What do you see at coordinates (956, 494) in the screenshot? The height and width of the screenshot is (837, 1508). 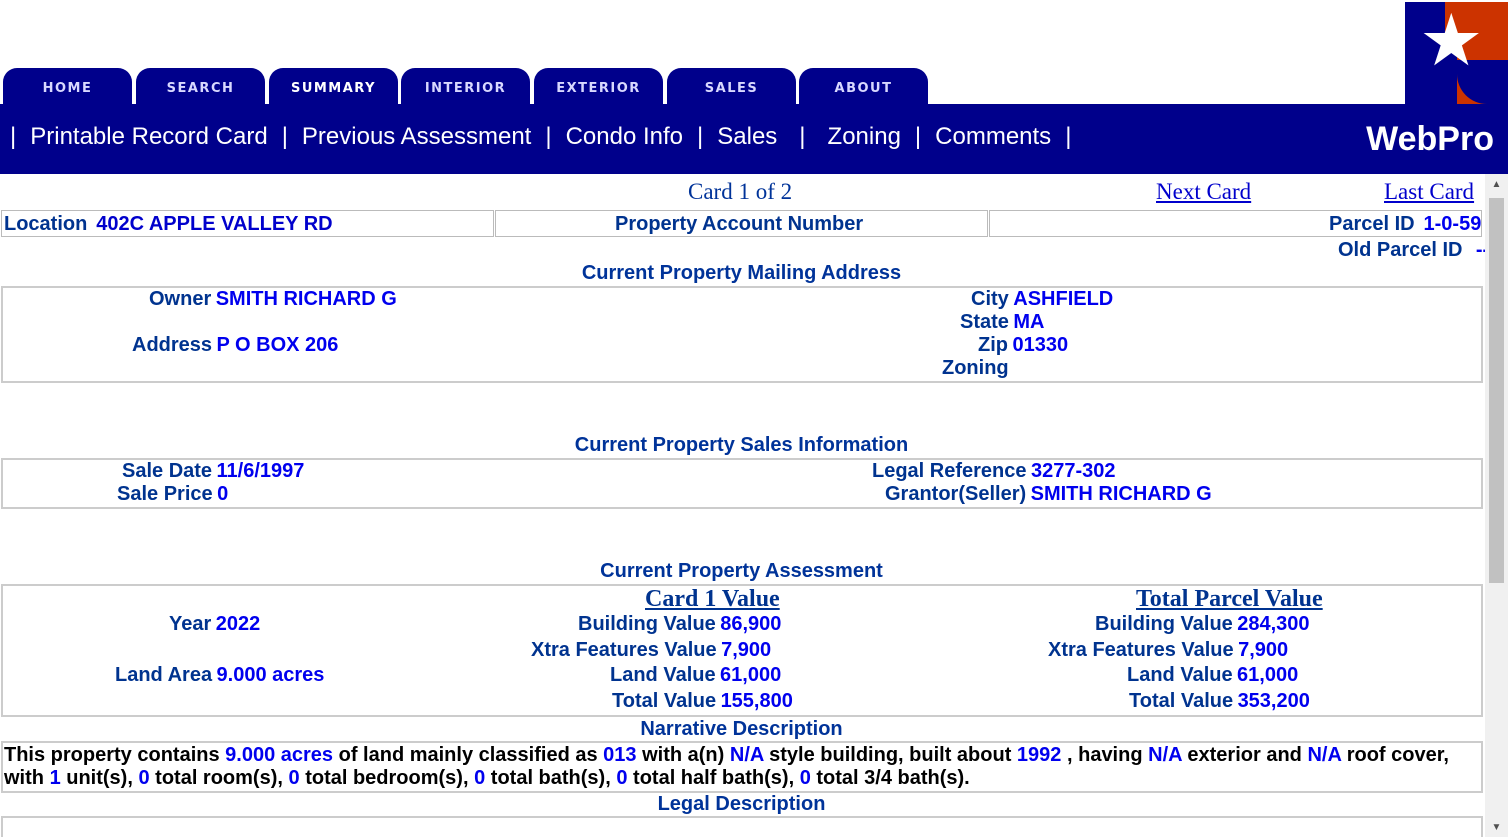 I see `grantor-label: Grantor(Seller)` at bounding box center [956, 494].